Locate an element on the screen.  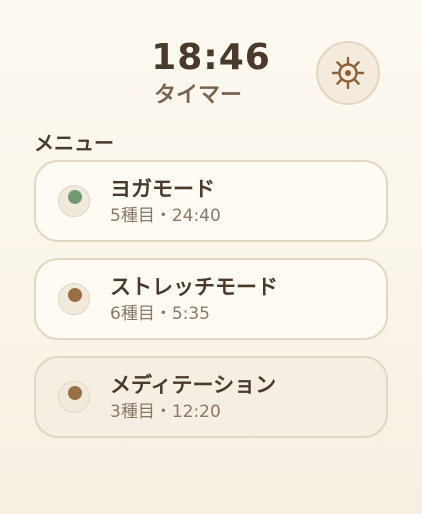
gear-icon is located at coordinates (348, 73).